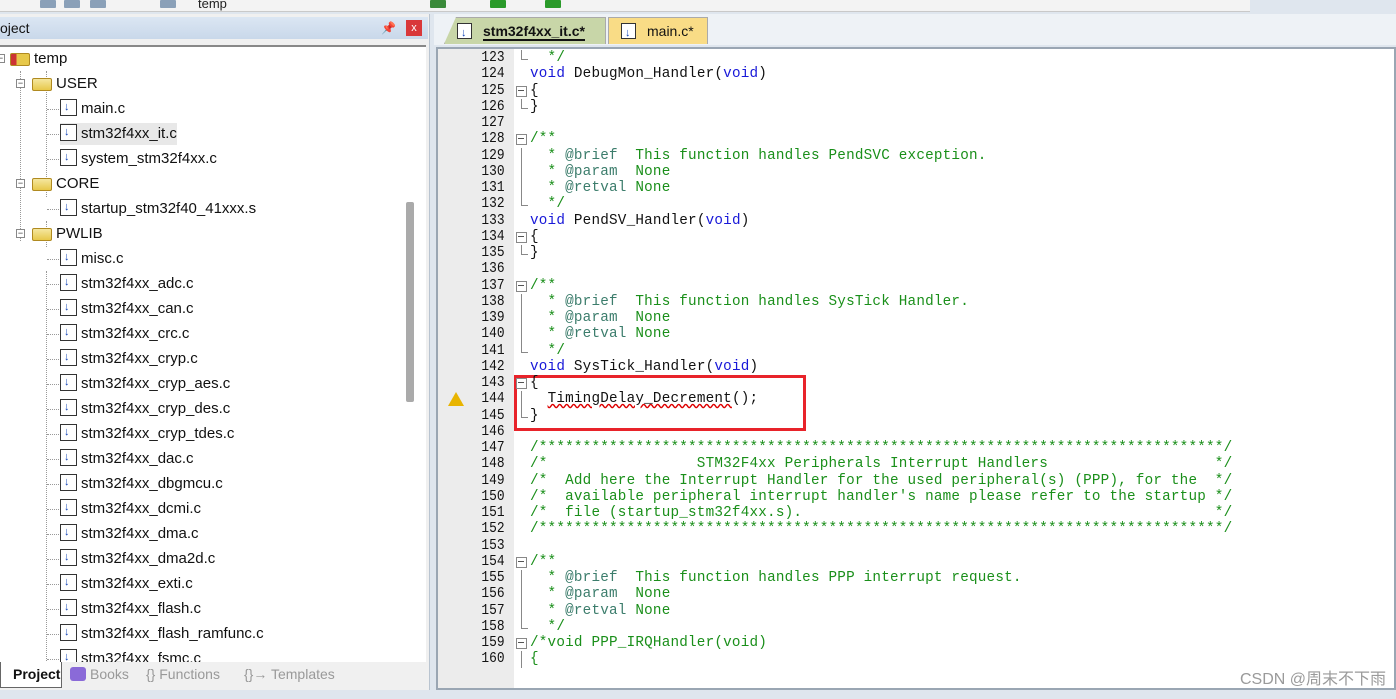  I want to click on tree-item-stm32f4xx-flash-ramfunc-c: stm32f4xx_flash_ramfunc.c, so click(162, 633).